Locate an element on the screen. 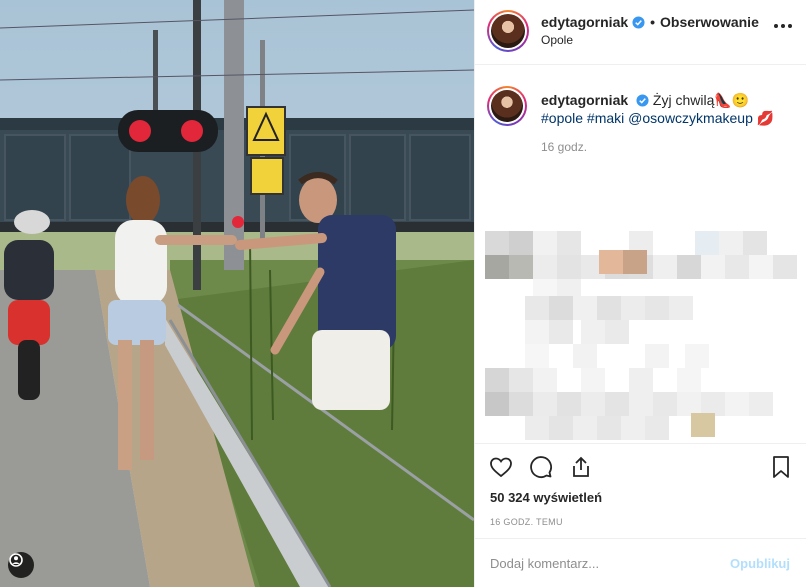  caption-avatar is located at coordinates (507, 106).